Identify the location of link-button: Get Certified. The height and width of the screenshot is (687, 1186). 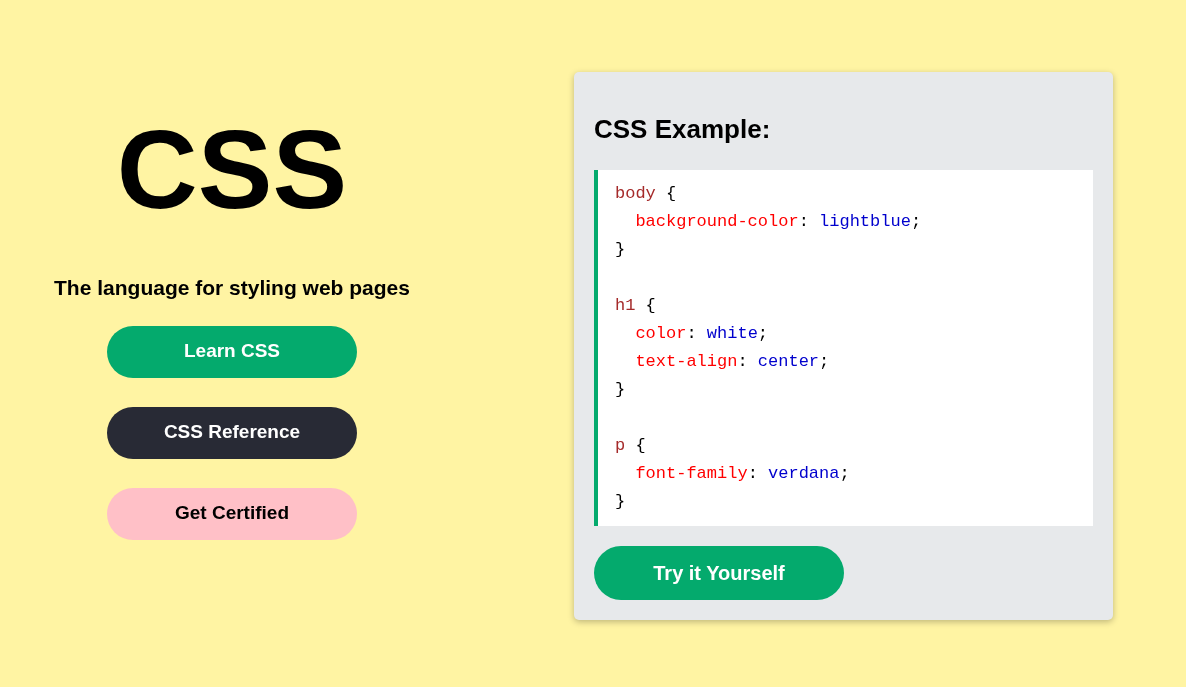
(232, 513).